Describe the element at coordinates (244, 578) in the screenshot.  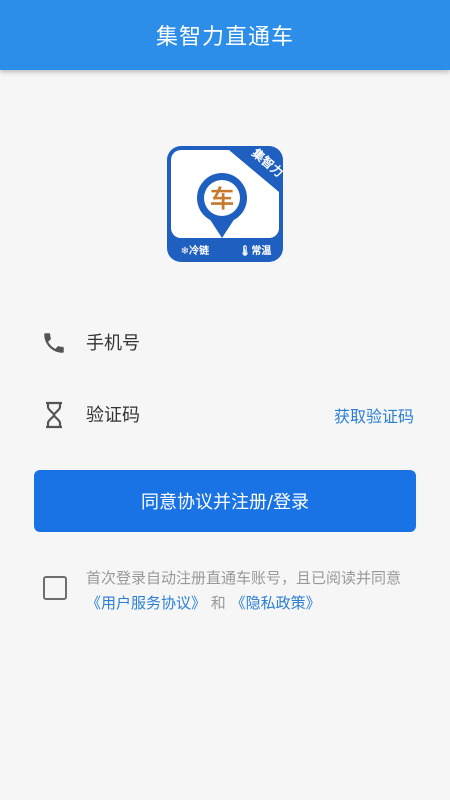
I see `agreement-prefix: 首次登录自动注册直通车账号，且已阅读并同意` at that location.